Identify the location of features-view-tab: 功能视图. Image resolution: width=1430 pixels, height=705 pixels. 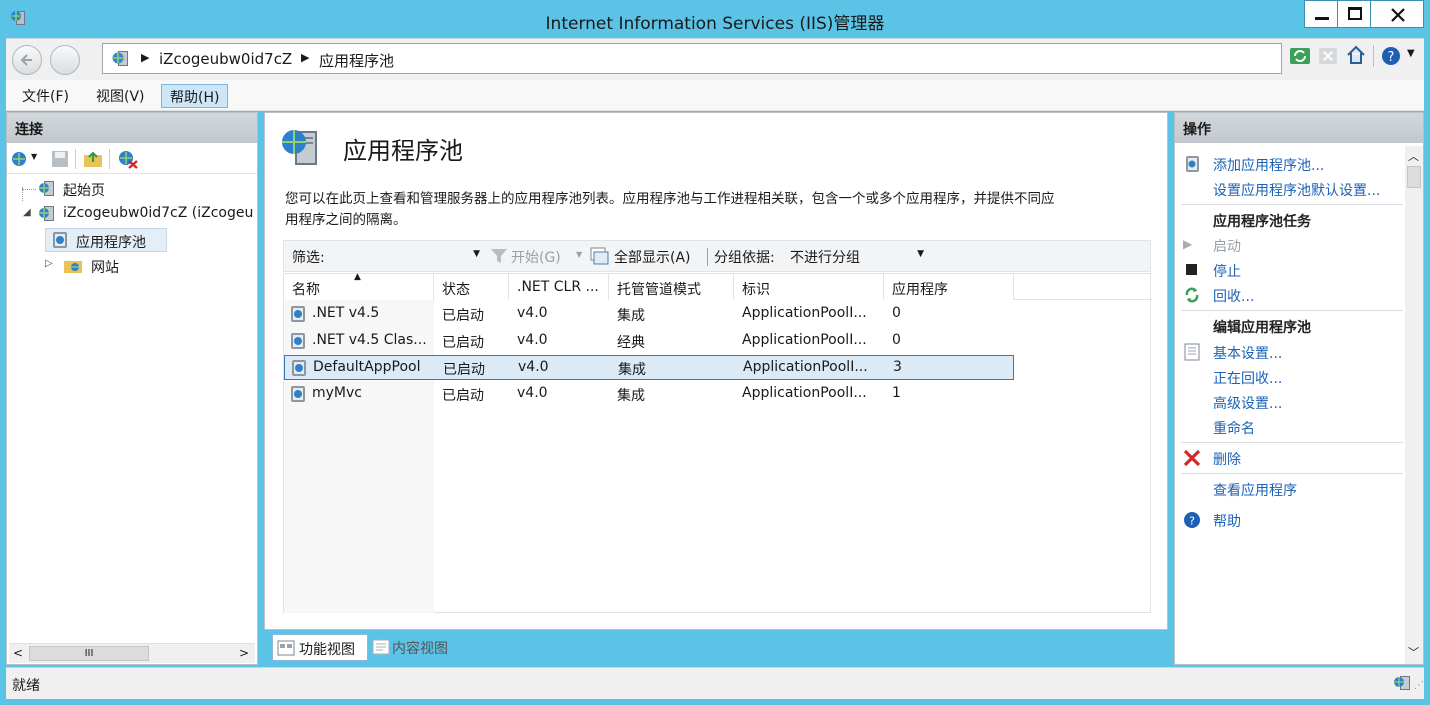
(320, 647).